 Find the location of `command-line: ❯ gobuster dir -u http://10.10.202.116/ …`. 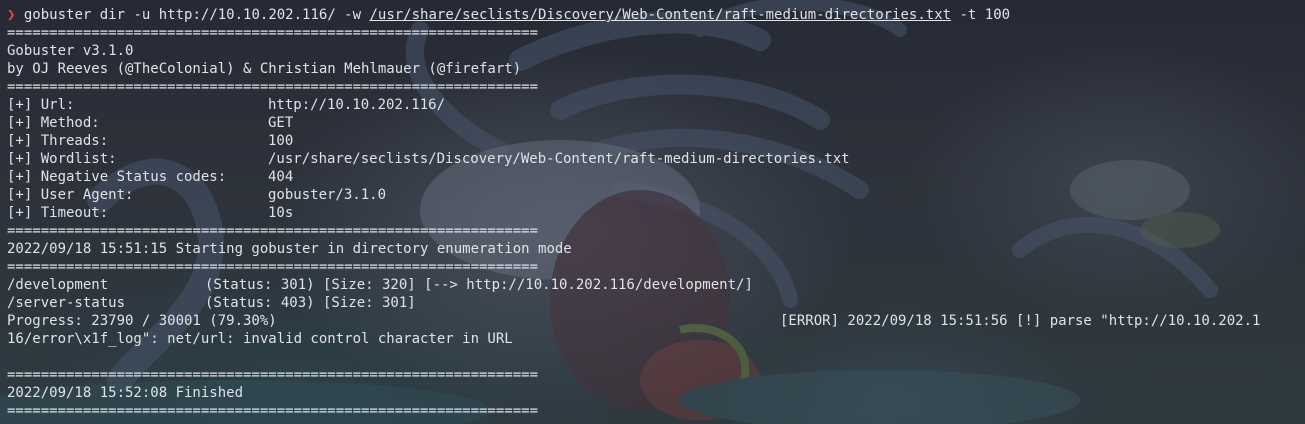

command-line: ❯ gobuster dir -u http://10.10.202.116/ … is located at coordinates (656, 15).